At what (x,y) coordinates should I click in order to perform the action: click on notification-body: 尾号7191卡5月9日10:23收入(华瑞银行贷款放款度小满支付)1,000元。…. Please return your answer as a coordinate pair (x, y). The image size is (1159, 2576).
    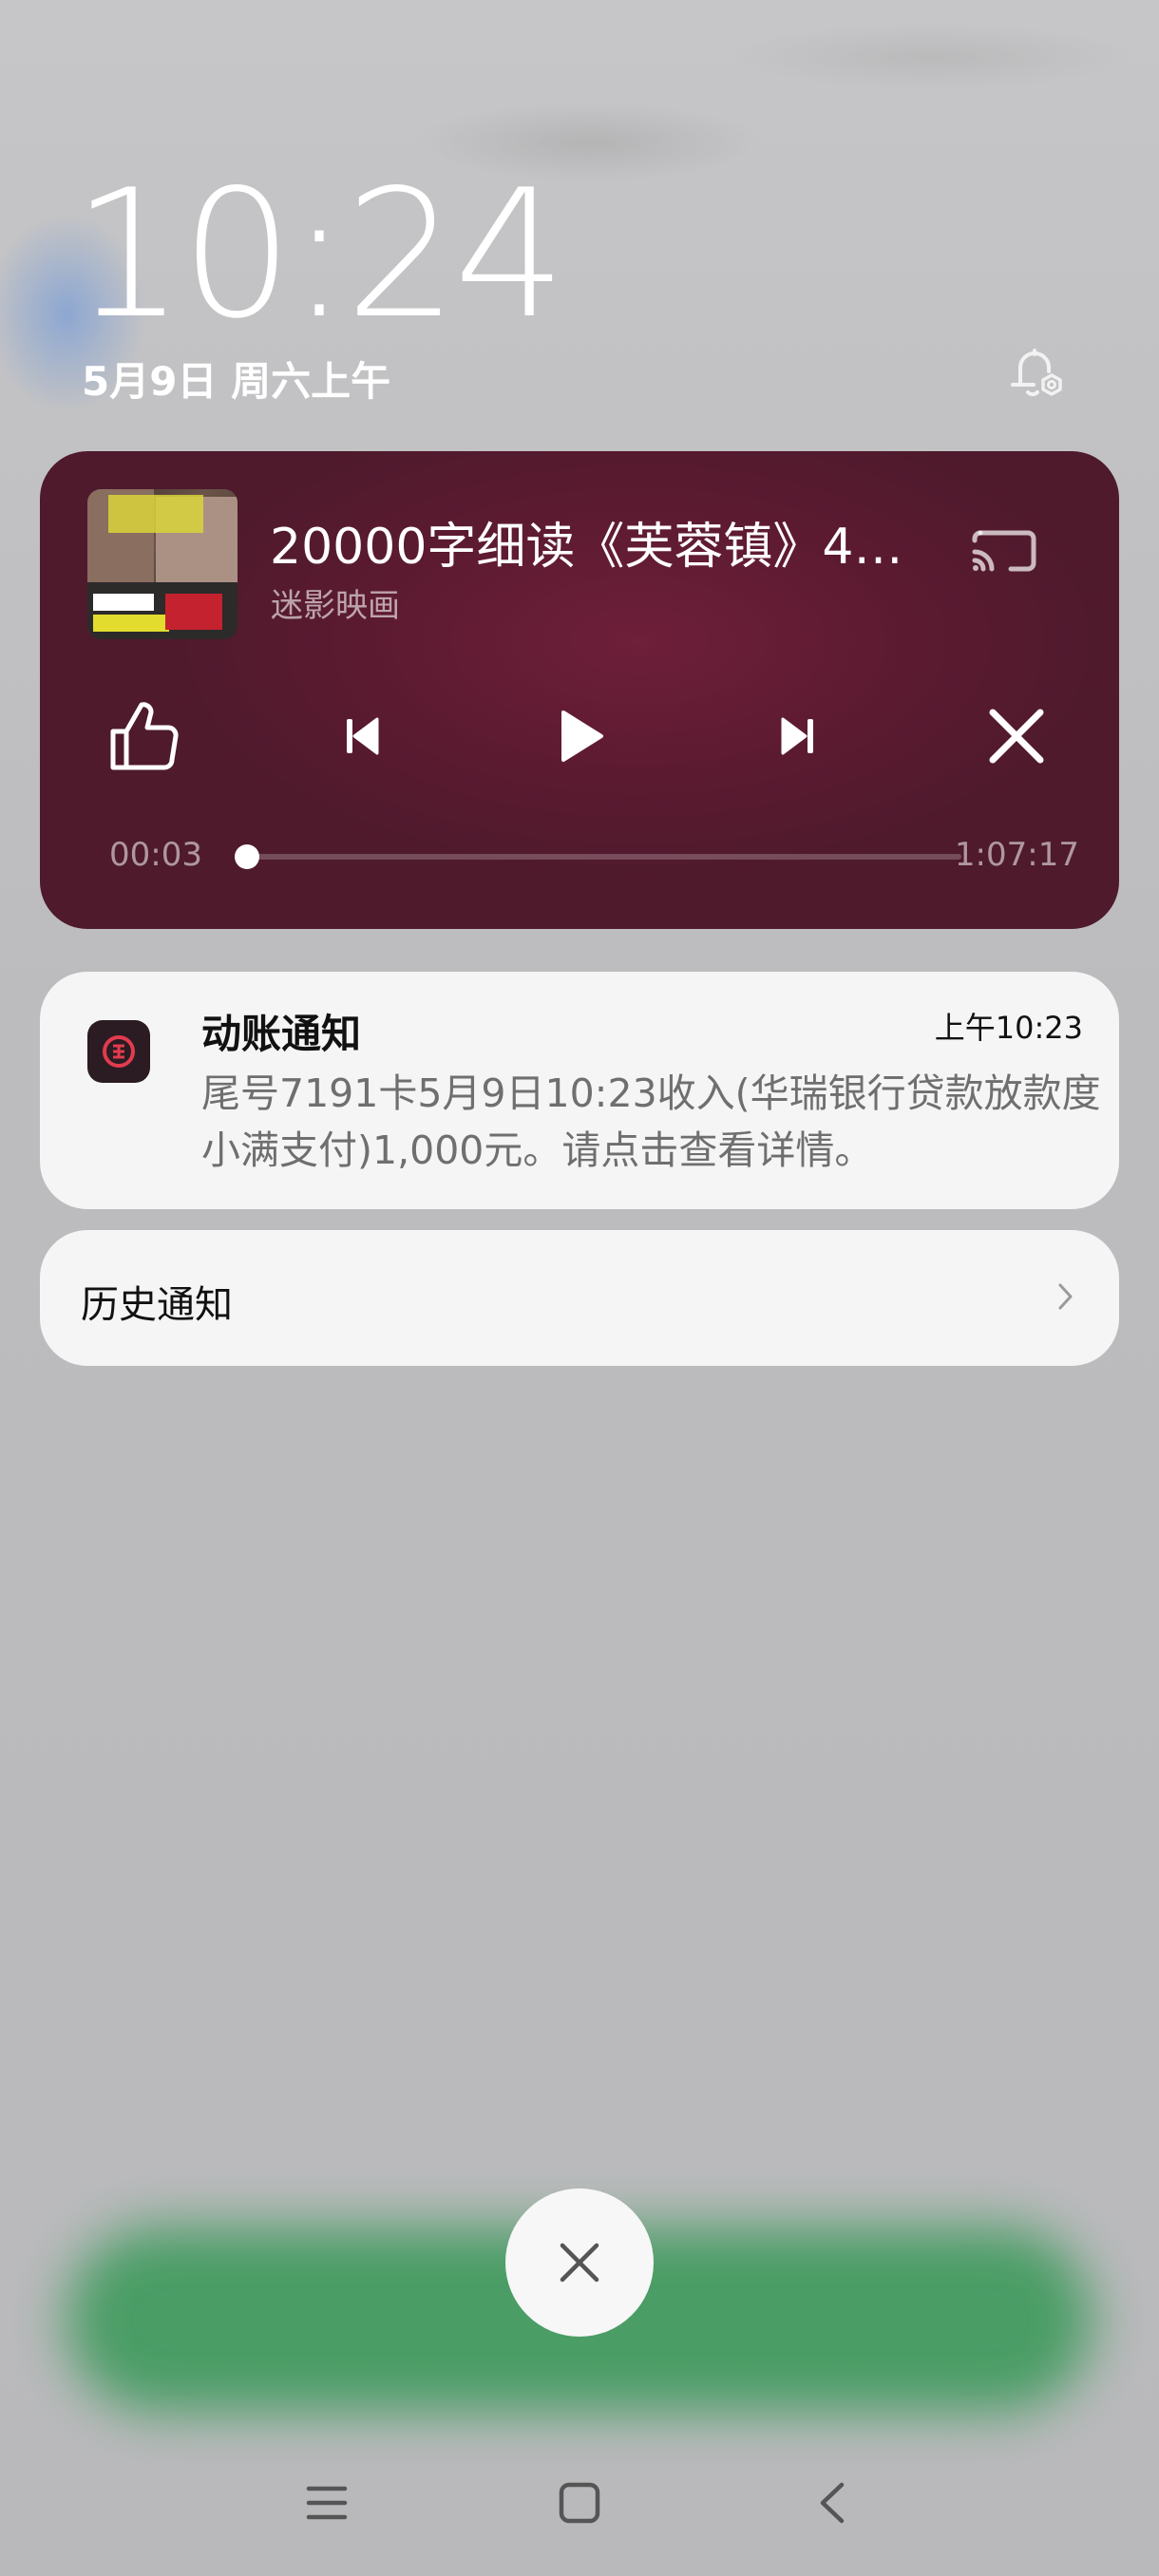
    Looking at the image, I should click on (651, 1121).